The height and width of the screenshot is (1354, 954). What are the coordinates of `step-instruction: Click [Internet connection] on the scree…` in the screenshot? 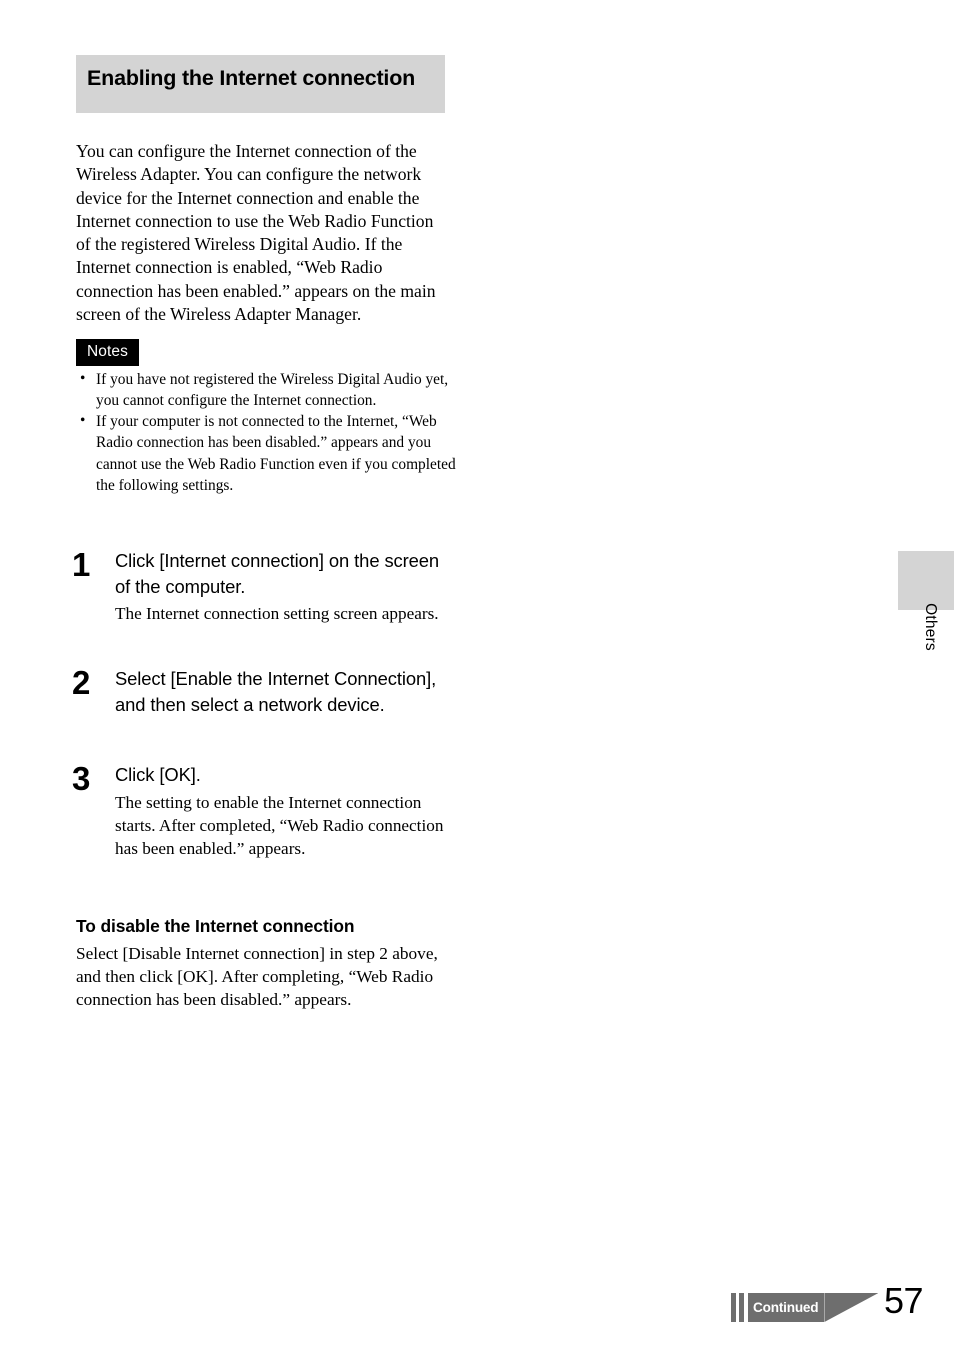 It's located at (277, 573).